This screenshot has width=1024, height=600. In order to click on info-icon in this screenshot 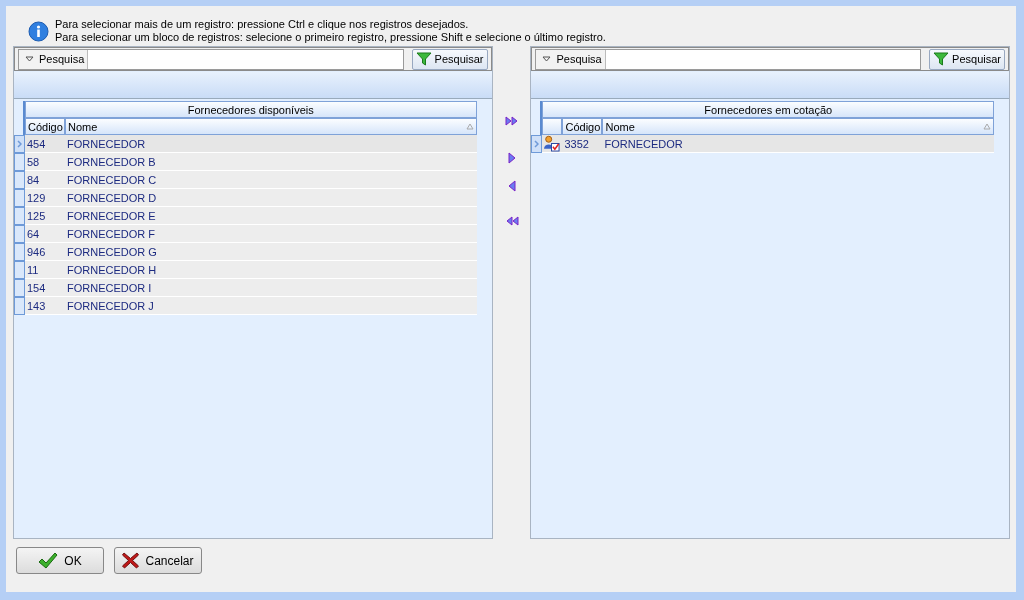, I will do `click(38, 31)`.